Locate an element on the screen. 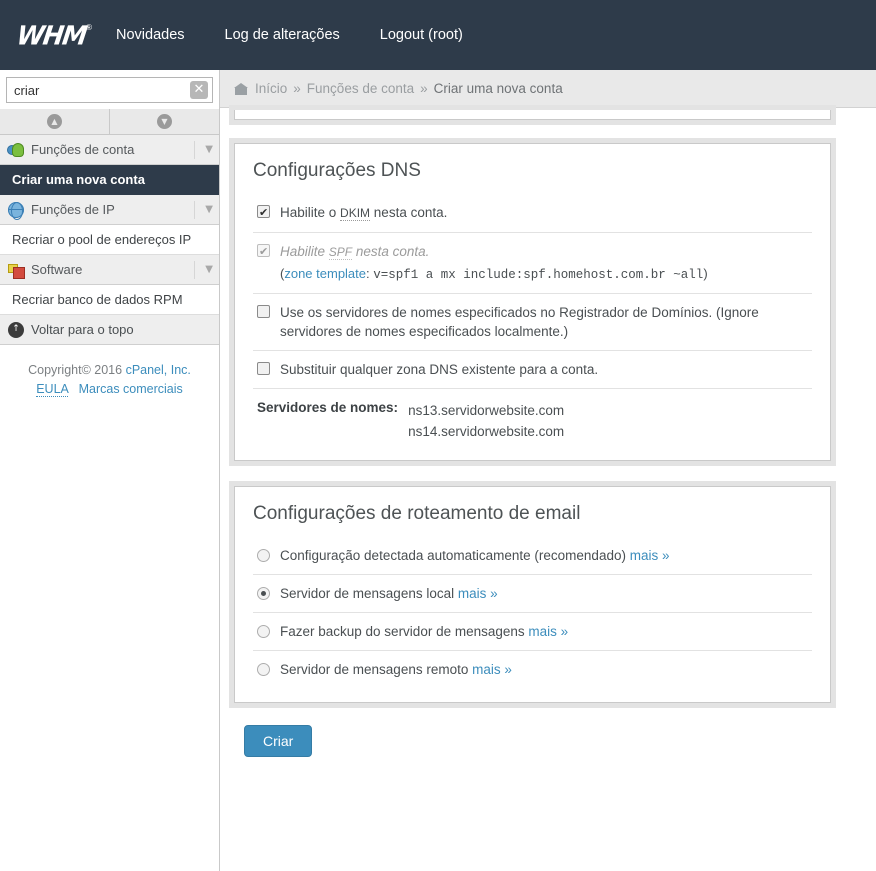 The width and height of the screenshot is (876, 871). dkim-text-after: nesta conta. is located at coordinates (409, 212).